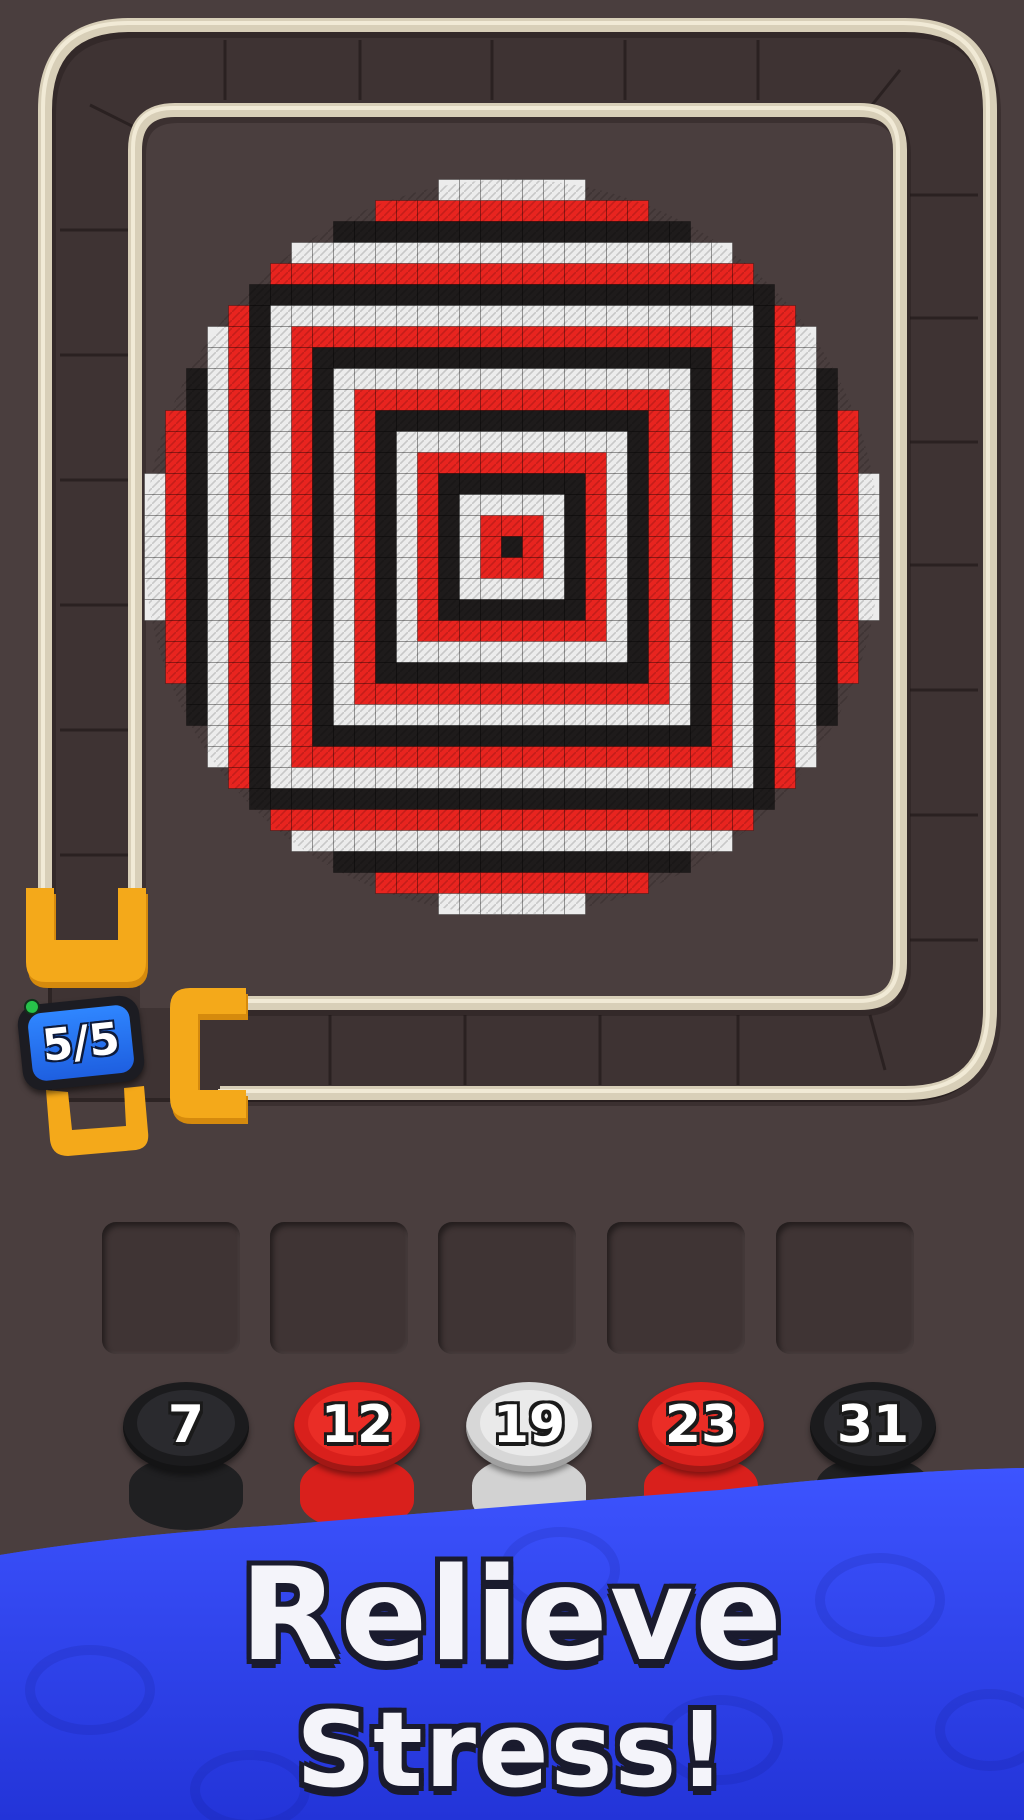  What do you see at coordinates (512, 1750) in the screenshot?
I see `headline-stress: Stress!` at bounding box center [512, 1750].